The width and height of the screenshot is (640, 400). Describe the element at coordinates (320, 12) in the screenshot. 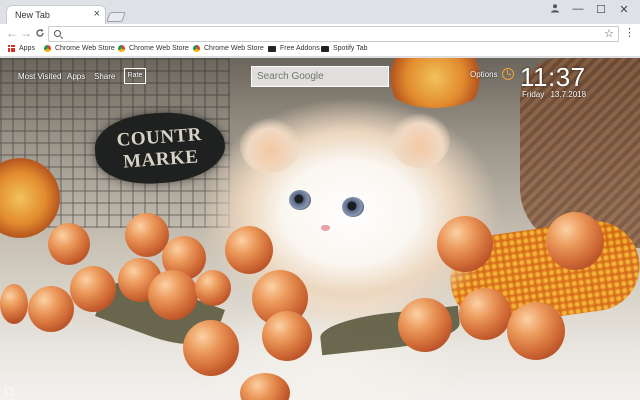

I see `tab-strip: New Tab × — ☐ ✕` at that location.